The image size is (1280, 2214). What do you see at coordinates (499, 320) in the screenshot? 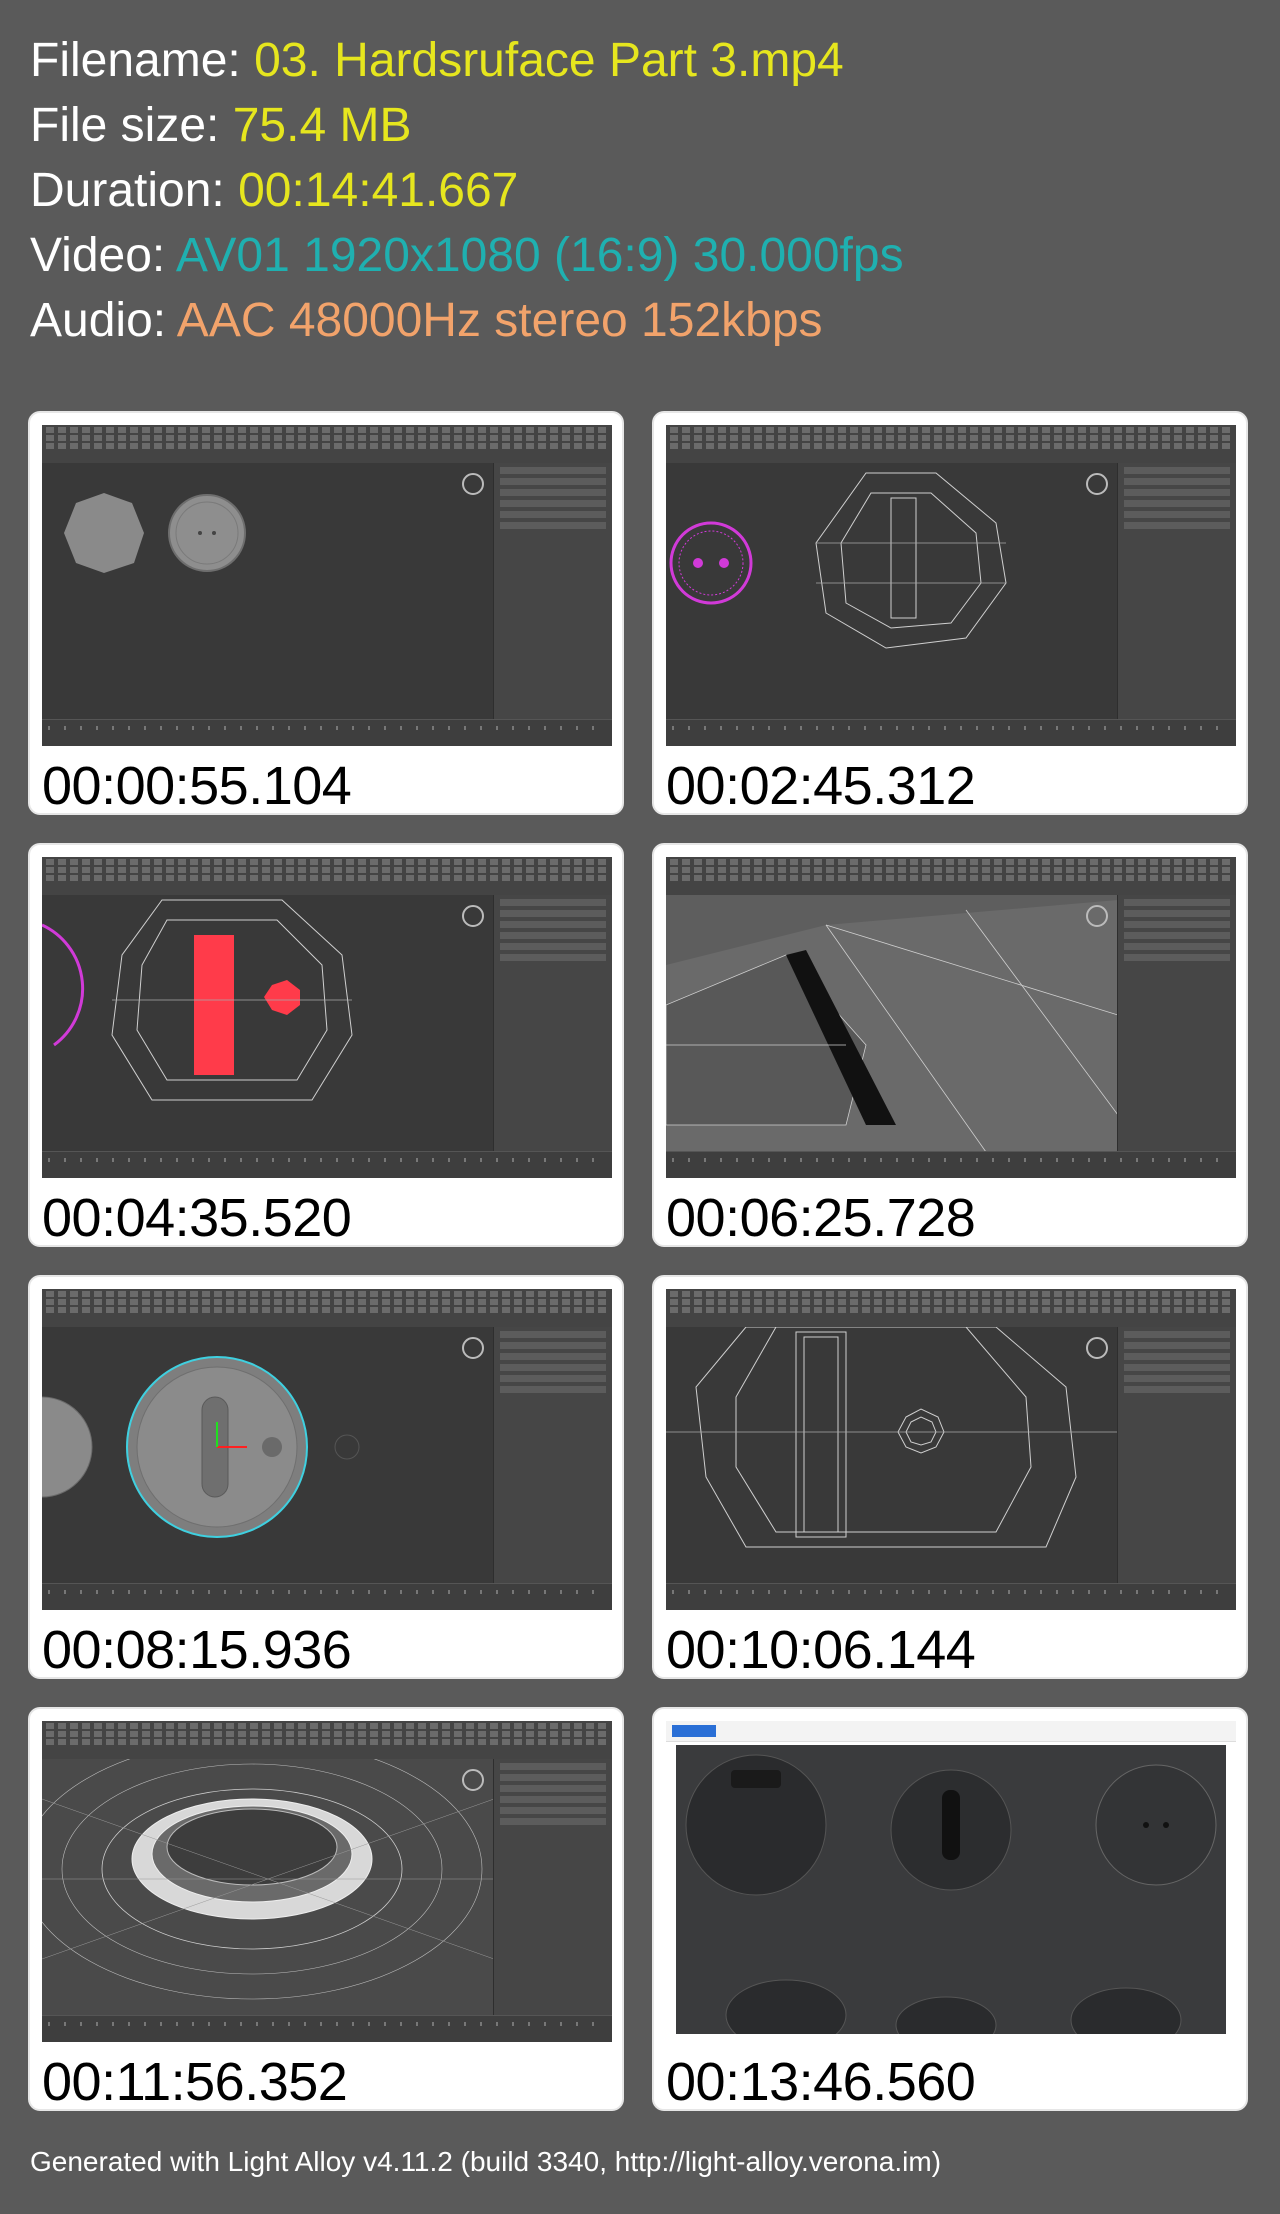
I see `audio-value: AAC 48000Hz stereo 152kbps` at bounding box center [499, 320].